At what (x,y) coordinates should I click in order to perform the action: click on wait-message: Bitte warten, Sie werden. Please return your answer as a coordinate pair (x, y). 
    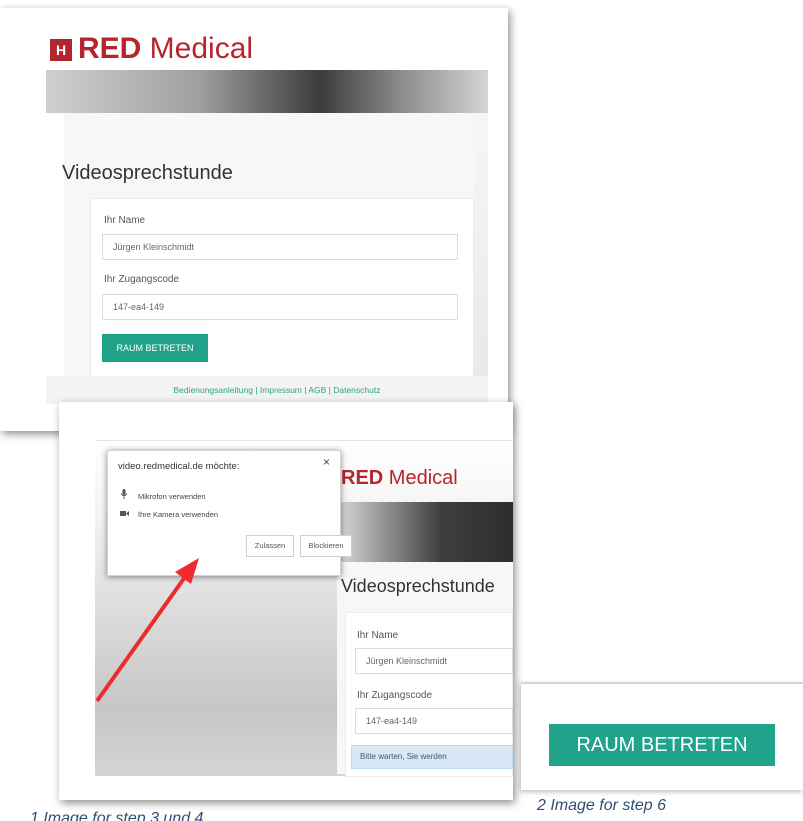
    Looking at the image, I should click on (432, 757).